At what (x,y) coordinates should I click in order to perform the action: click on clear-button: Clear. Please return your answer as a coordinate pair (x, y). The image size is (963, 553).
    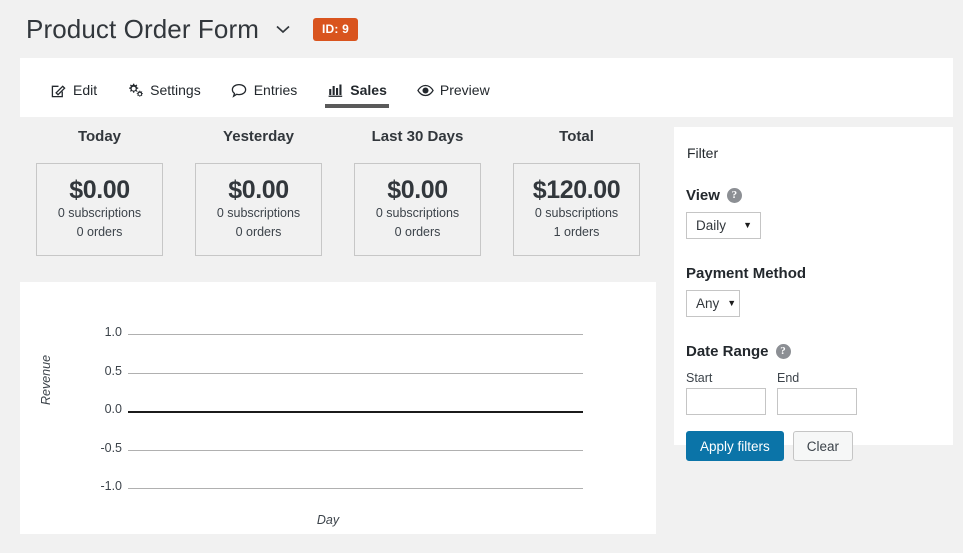
    Looking at the image, I should click on (823, 446).